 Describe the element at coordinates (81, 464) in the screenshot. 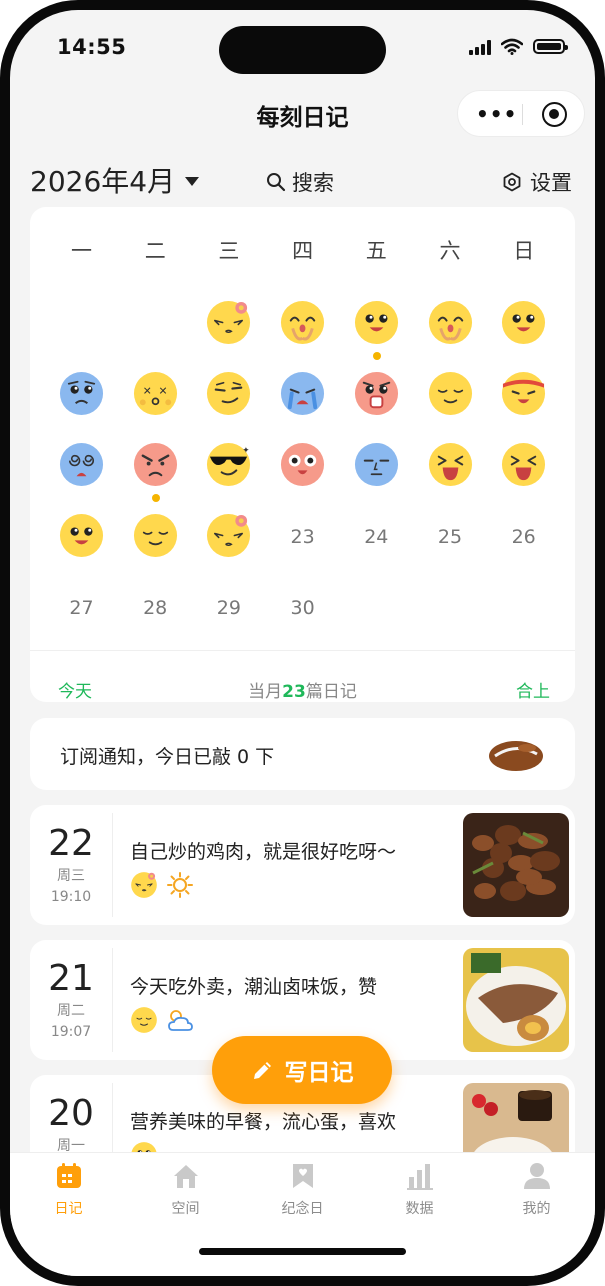

I see `spiral-eyes-face` at that location.